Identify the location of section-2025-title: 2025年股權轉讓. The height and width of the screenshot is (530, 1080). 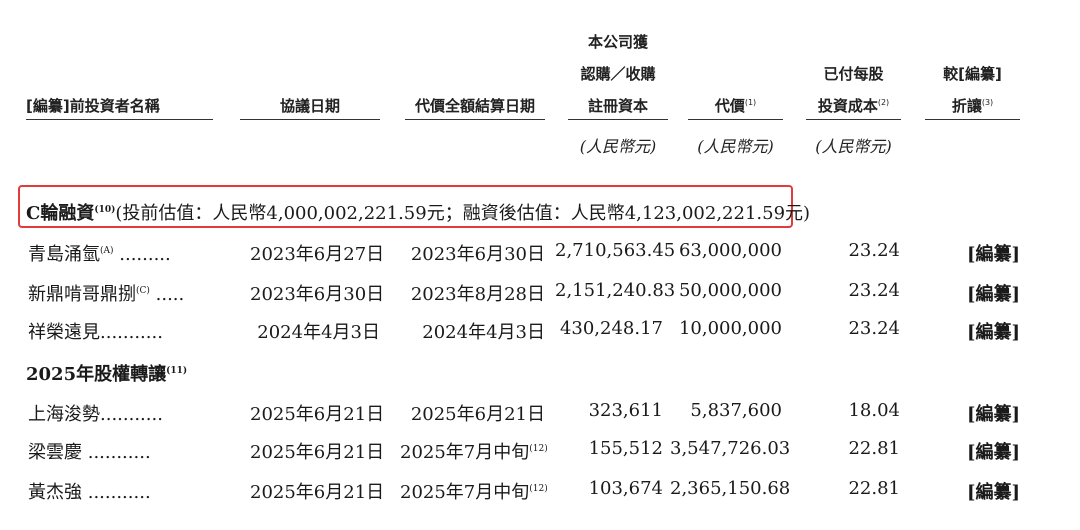
(96, 374).